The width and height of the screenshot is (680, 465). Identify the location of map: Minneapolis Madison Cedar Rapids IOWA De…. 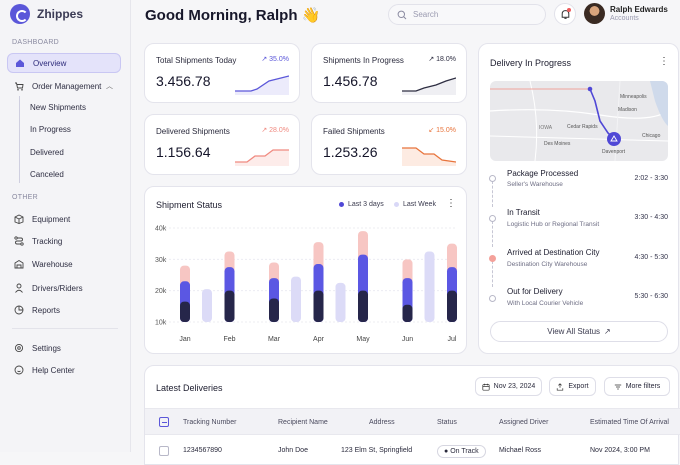
(579, 121).